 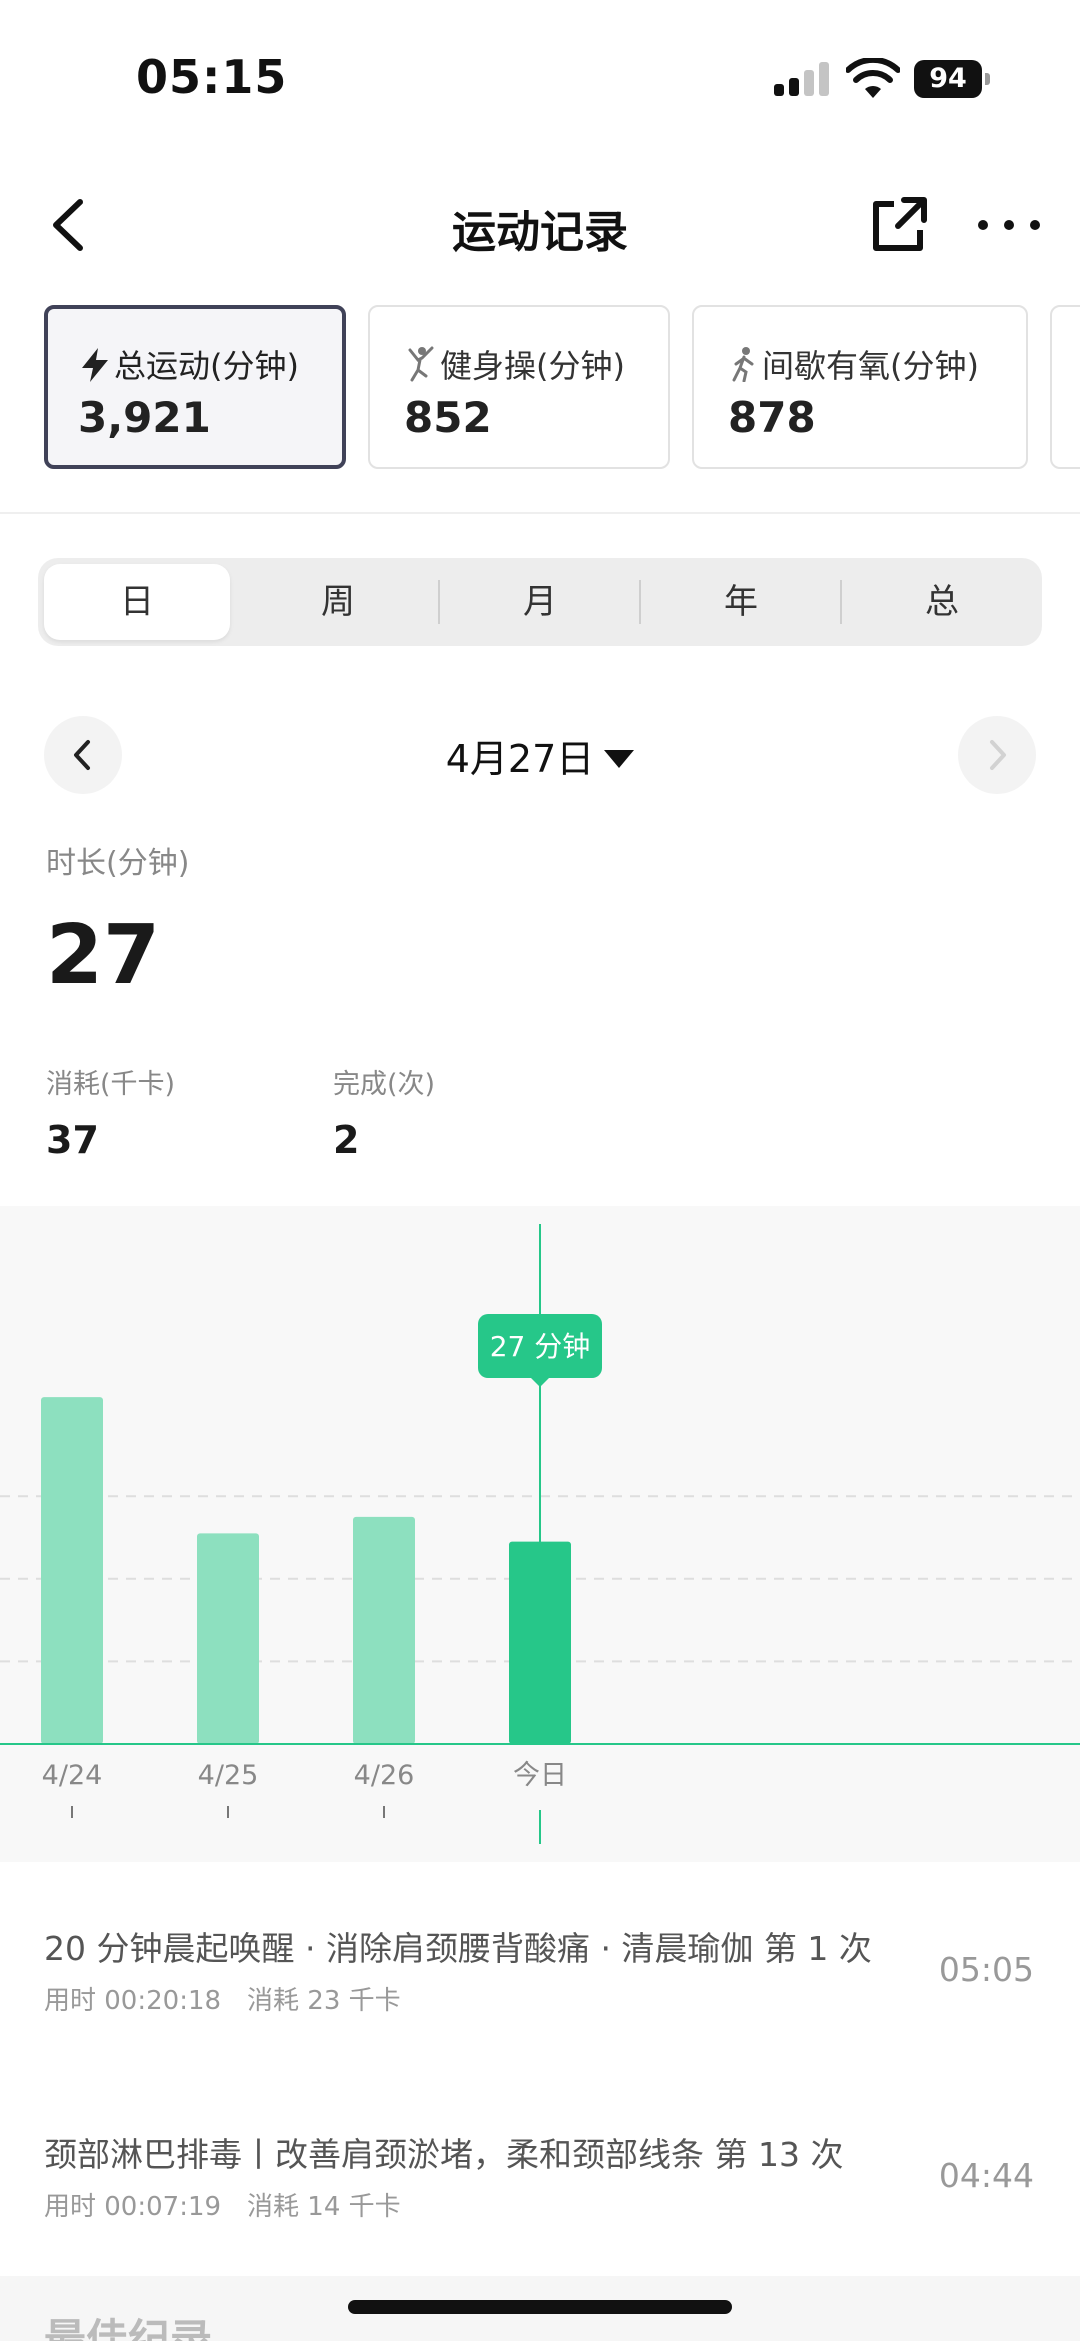 I want to click on tab-year: 年, so click(x=741, y=602).